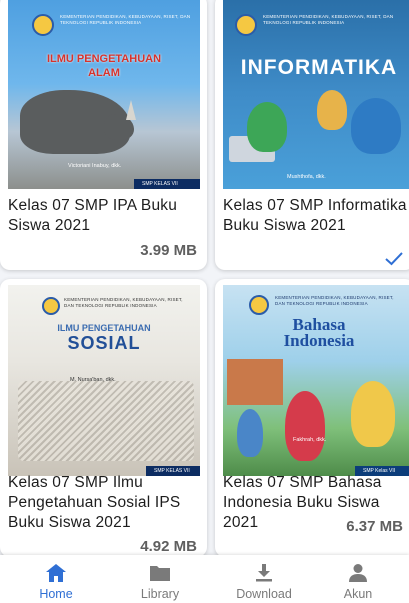 The width and height of the screenshot is (409, 603). Describe the element at coordinates (310, 440) in the screenshot. I see `cover-author: Fakhrah, dkk.` at that location.